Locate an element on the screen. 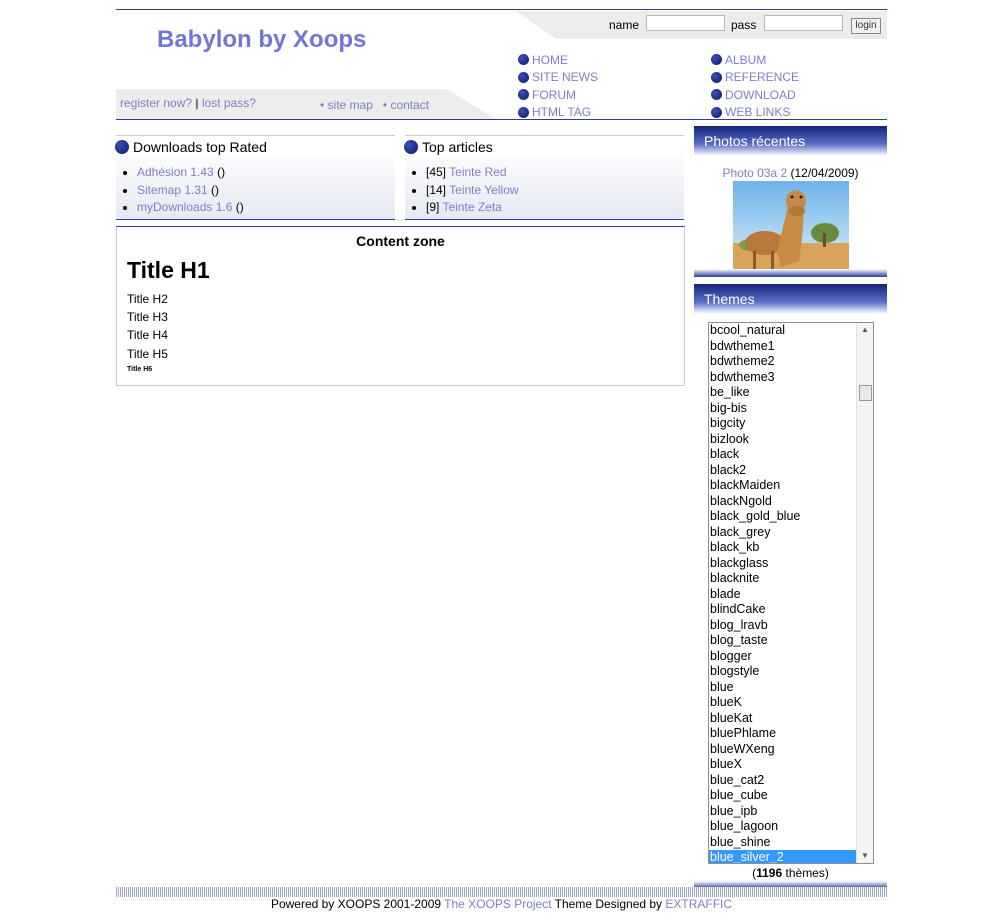 Image resolution: width=1000 pixels, height=917 pixels. nav-label: FORUM is located at coordinates (554, 95).